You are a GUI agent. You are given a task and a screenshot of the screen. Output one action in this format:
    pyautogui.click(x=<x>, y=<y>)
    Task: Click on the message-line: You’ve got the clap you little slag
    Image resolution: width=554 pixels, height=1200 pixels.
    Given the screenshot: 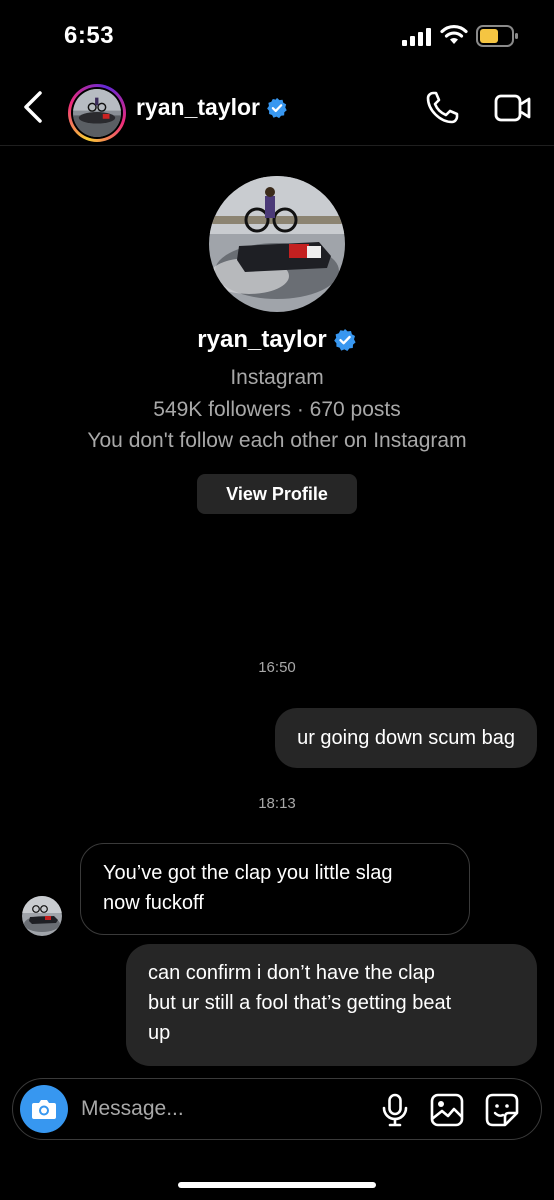 What is the action you would take?
    pyautogui.click(x=248, y=873)
    